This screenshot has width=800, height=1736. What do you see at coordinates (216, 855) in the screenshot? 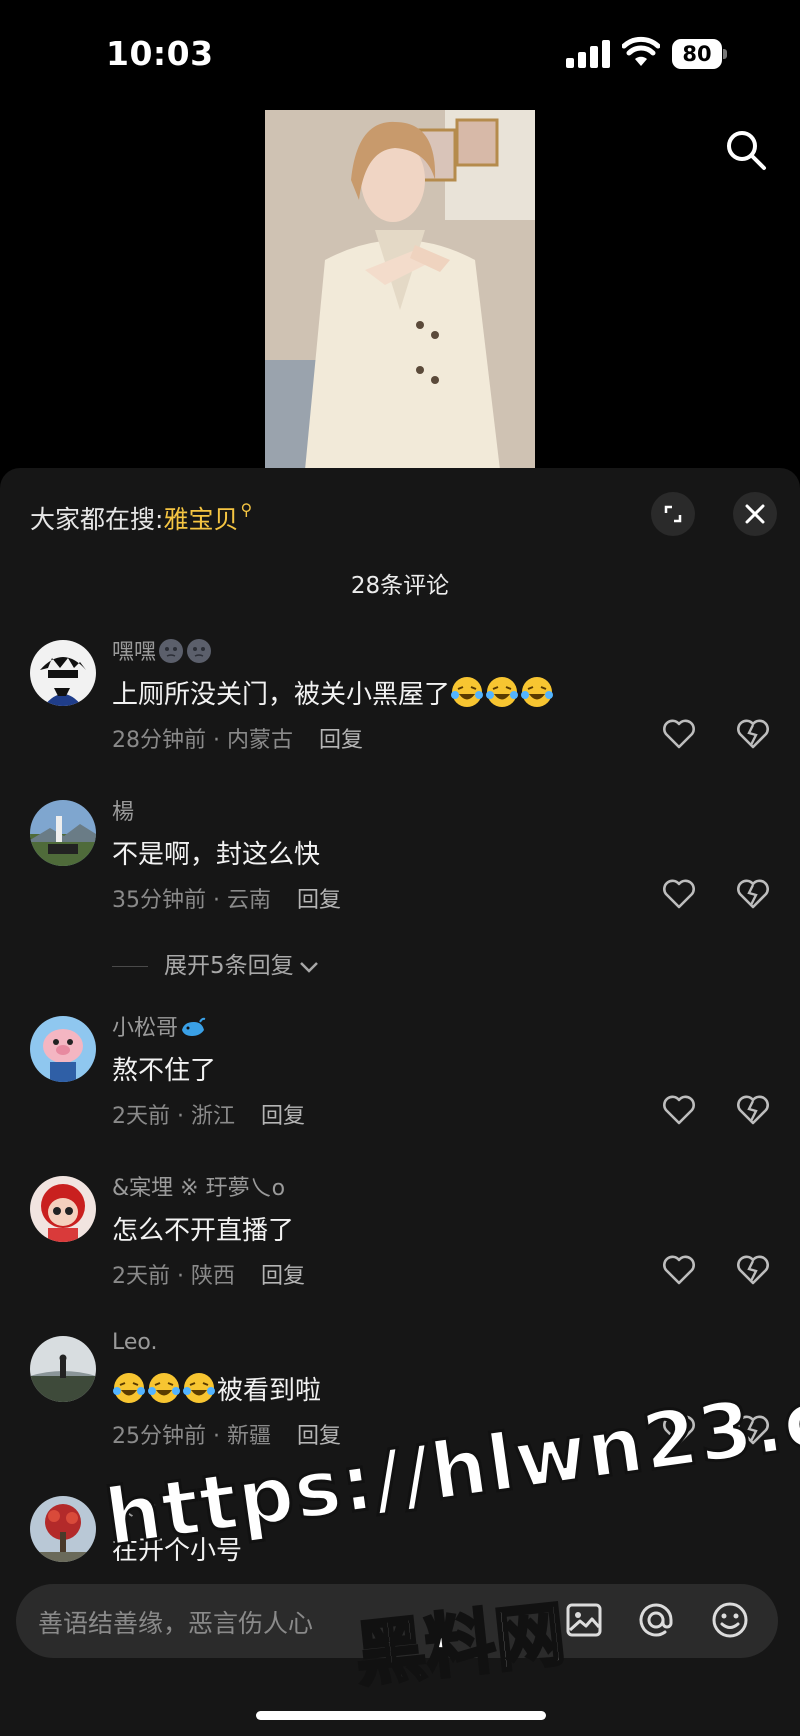
I see `comment-text: 不是啊，封这么快` at bounding box center [216, 855].